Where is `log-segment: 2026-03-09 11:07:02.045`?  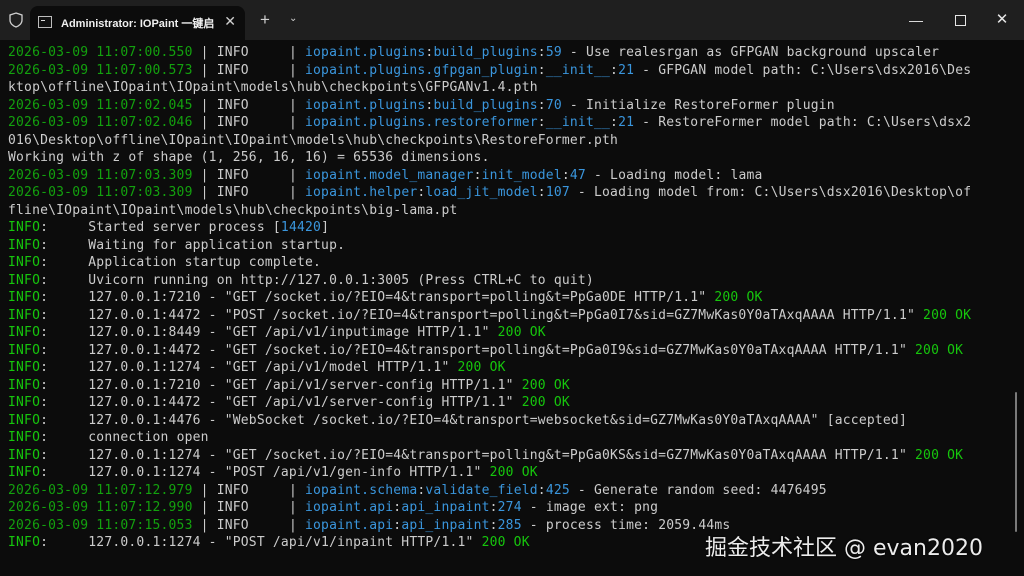
log-segment: 2026-03-09 11:07:02.045 is located at coordinates (100, 105).